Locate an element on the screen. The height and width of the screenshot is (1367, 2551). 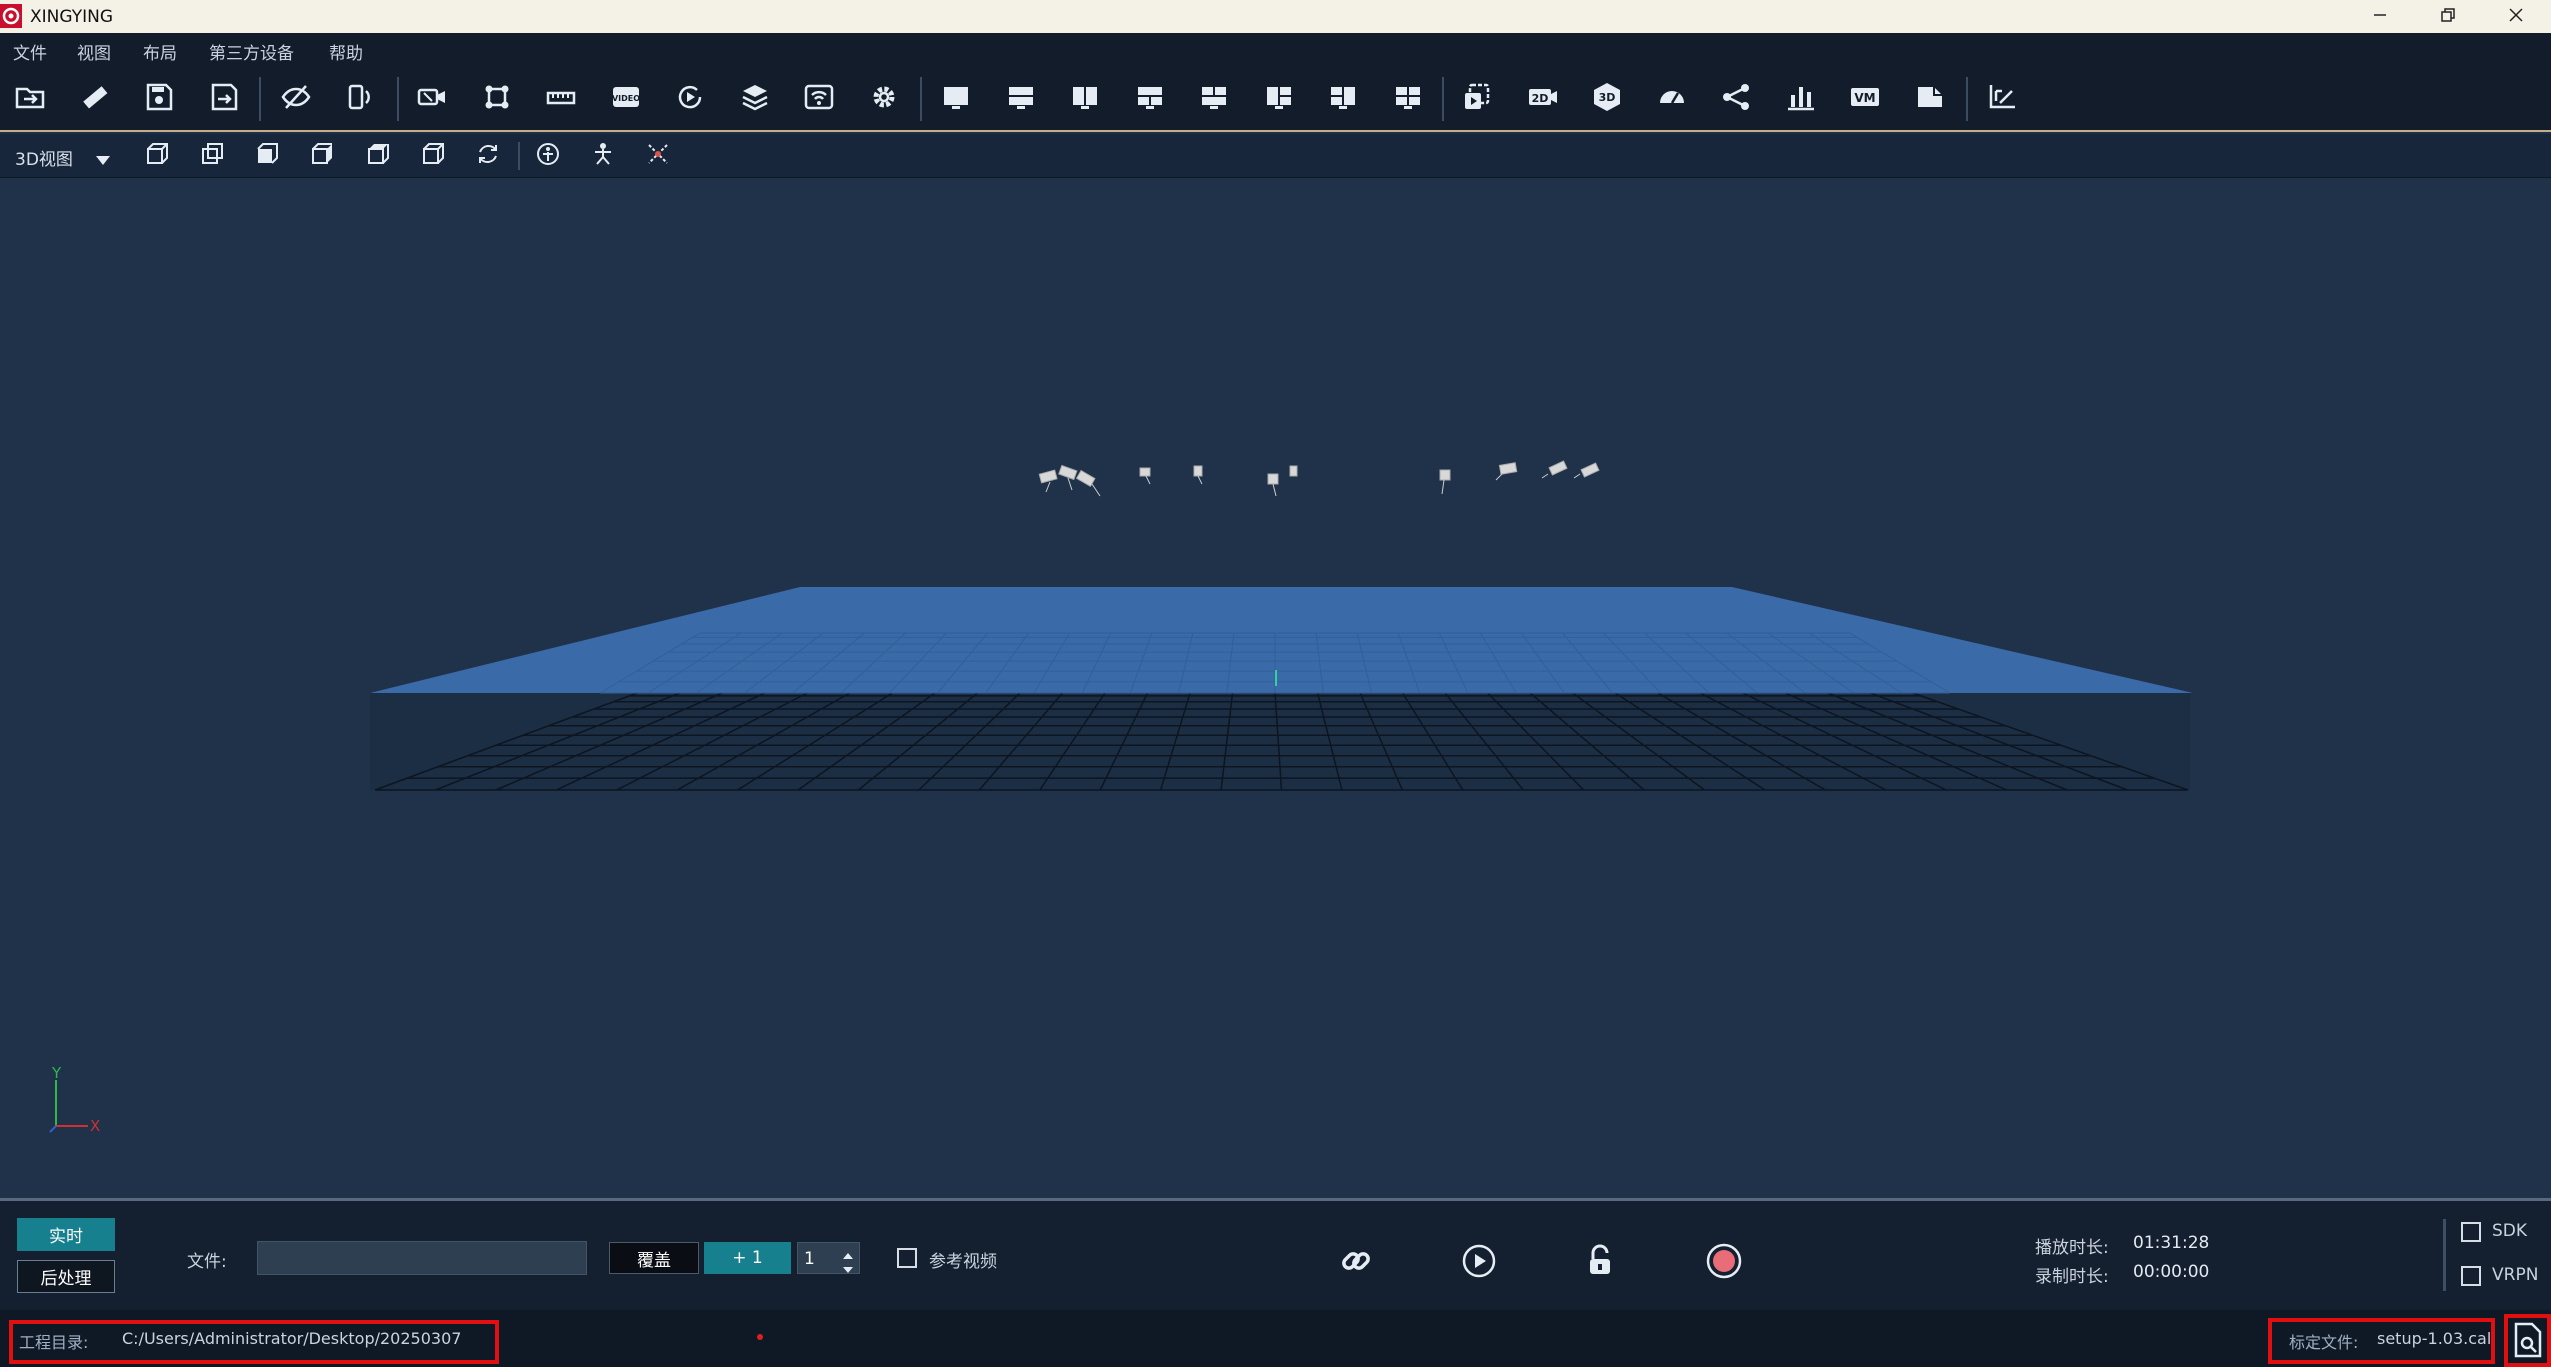
increment-stepper: 1 is located at coordinates (828, 1258).